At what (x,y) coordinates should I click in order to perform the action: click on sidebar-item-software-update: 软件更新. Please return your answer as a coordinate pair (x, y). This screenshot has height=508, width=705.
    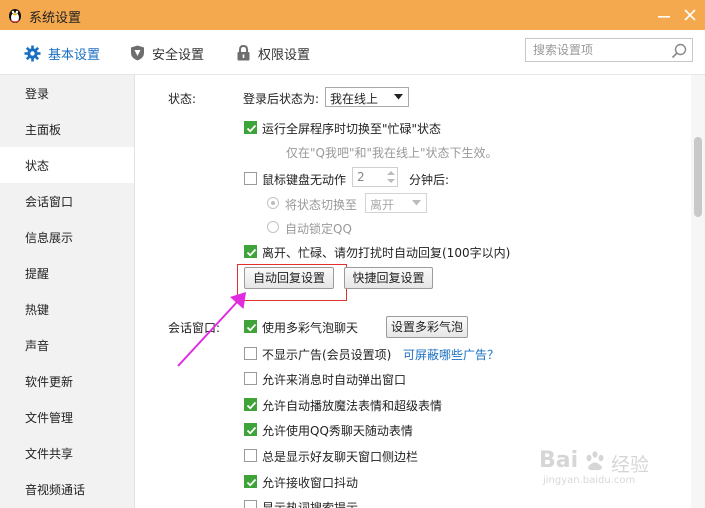
    Looking at the image, I should click on (67, 381).